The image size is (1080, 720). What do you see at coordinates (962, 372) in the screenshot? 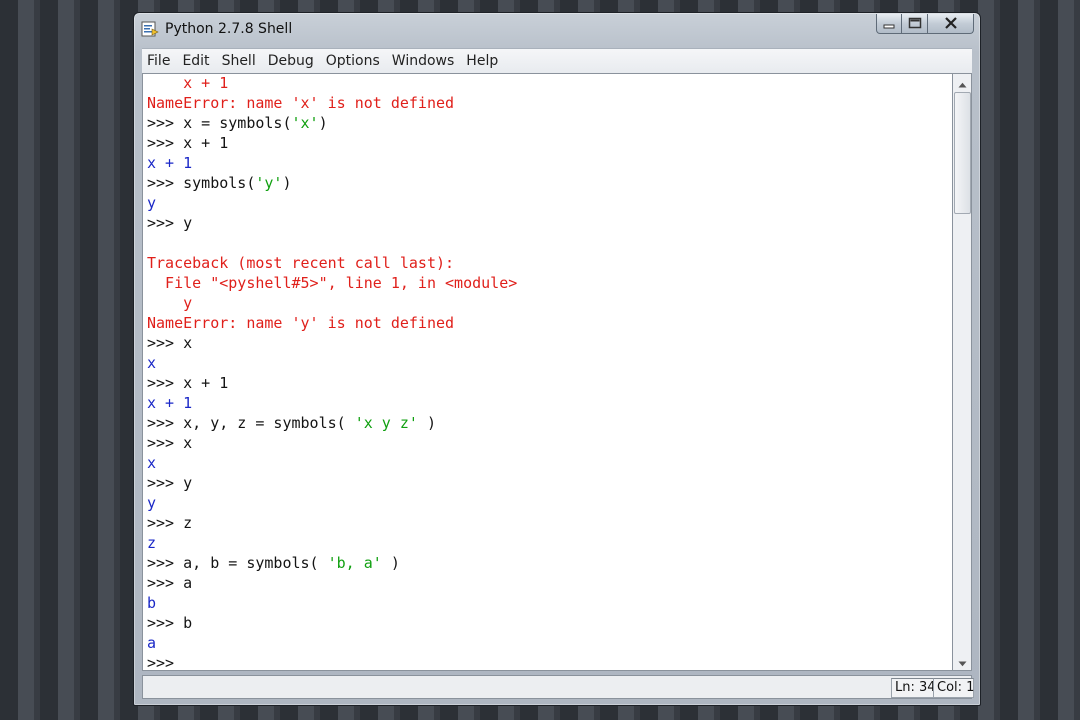
I see `vertical-scrollbar` at bounding box center [962, 372].